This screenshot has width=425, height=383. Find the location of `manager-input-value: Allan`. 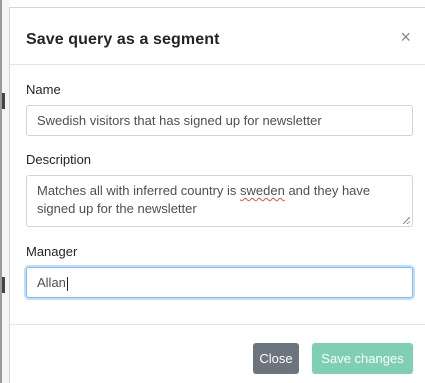

manager-input-value: Allan is located at coordinates (51, 282).